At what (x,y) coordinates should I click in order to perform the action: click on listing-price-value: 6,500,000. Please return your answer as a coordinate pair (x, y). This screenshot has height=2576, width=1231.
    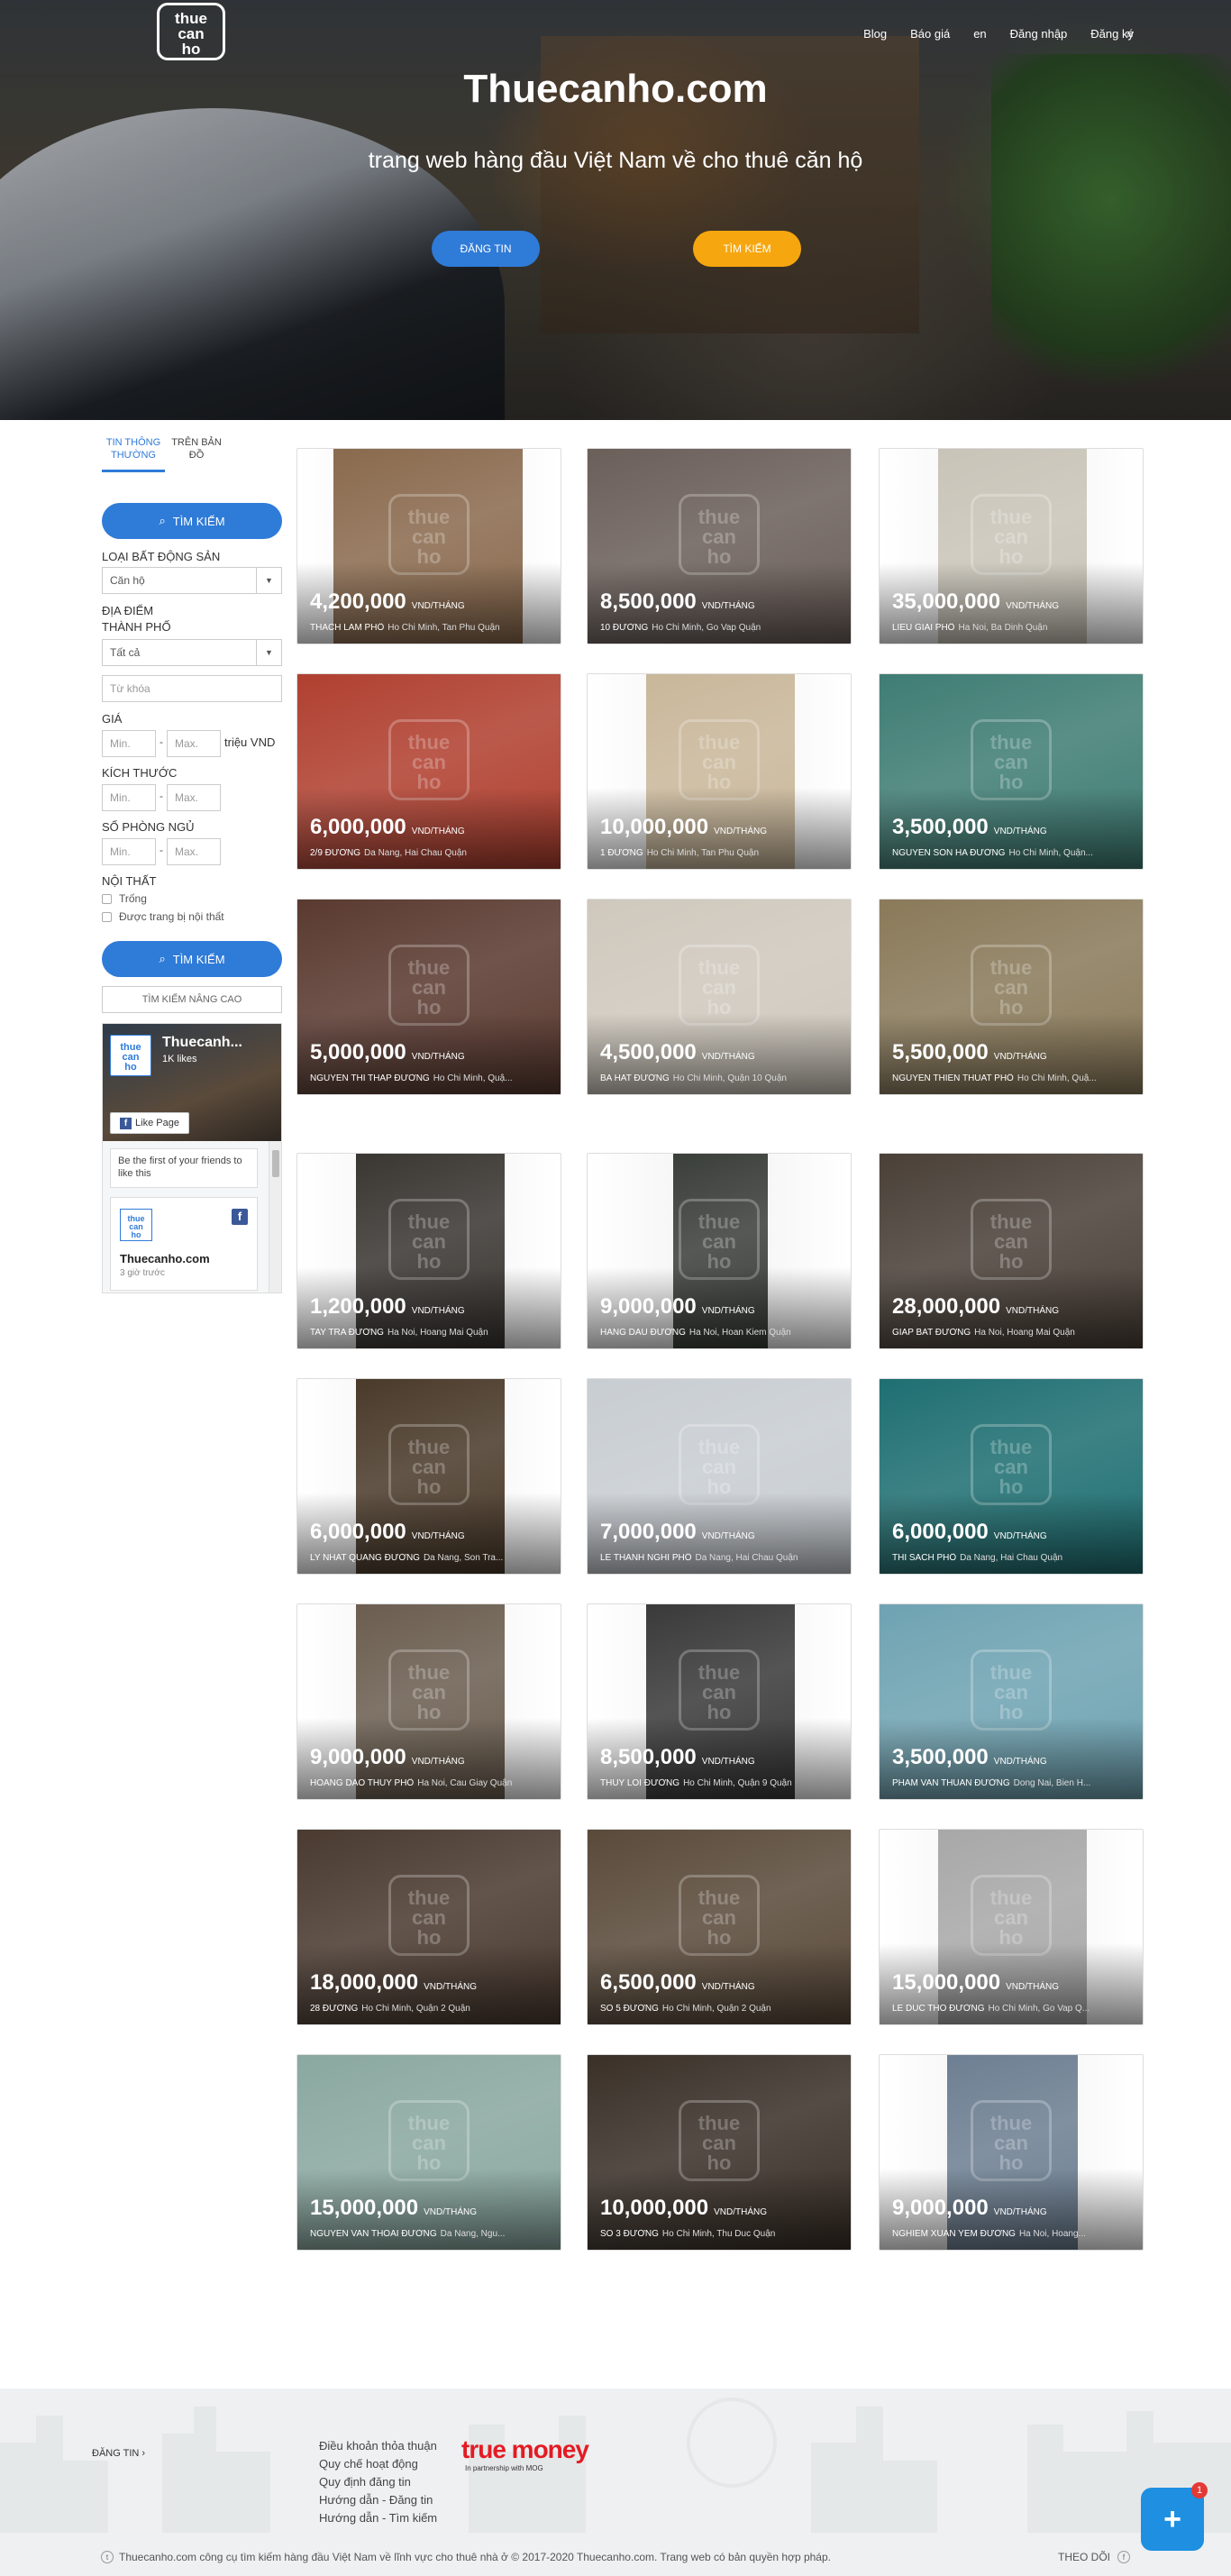
    Looking at the image, I should click on (648, 1982).